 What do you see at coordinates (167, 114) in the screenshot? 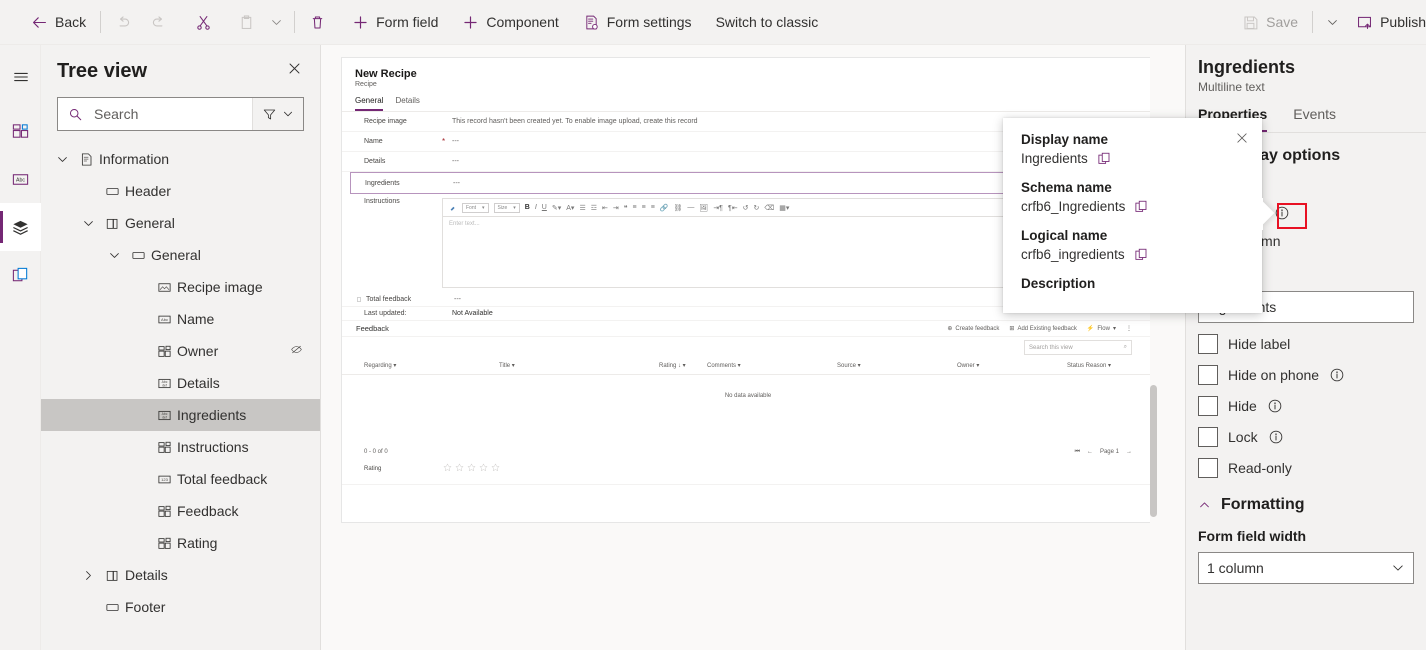
I see `search-input` at bounding box center [167, 114].